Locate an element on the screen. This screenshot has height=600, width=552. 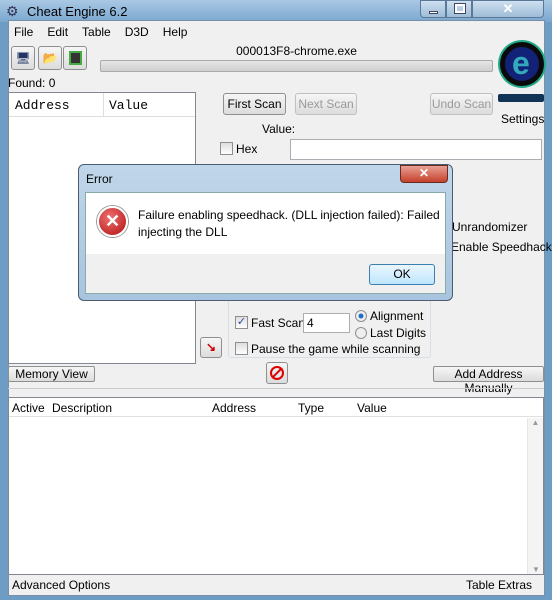
speedhack-label: Enable Speedhack is located at coordinates (501, 247).